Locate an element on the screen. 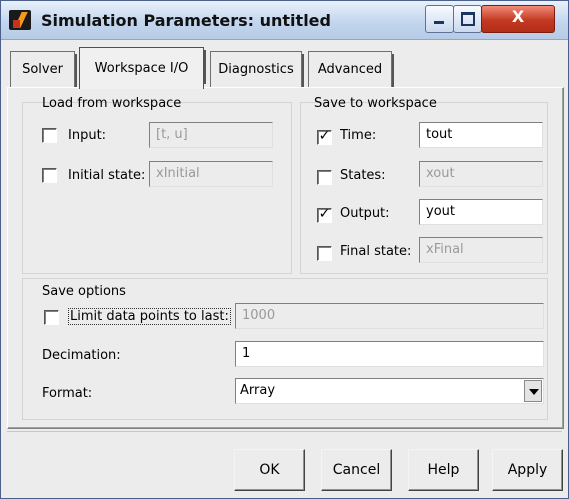 This screenshot has width=569, height=499. tab-workspace-io: Workspace I/O is located at coordinates (142, 68).